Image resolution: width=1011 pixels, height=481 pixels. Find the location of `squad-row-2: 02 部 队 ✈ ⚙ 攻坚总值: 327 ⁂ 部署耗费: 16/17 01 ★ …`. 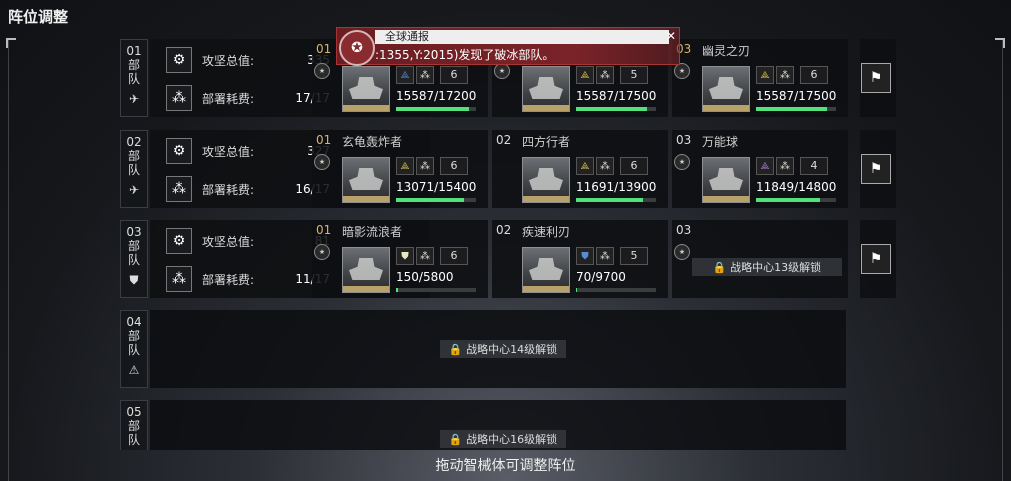

squad-row-2: 02 部 队 ✈ ⚙ 攻坚总值: 327 ⁂ 部署耗费: 16/17 01 ★ … is located at coordinates (508, 169).